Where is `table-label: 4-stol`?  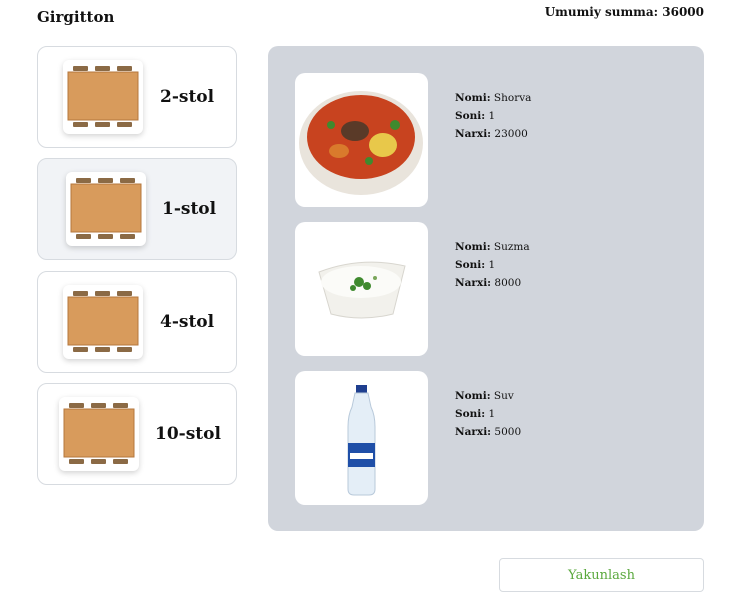 table-label: 4-stol is located at coordinates (187, 322).